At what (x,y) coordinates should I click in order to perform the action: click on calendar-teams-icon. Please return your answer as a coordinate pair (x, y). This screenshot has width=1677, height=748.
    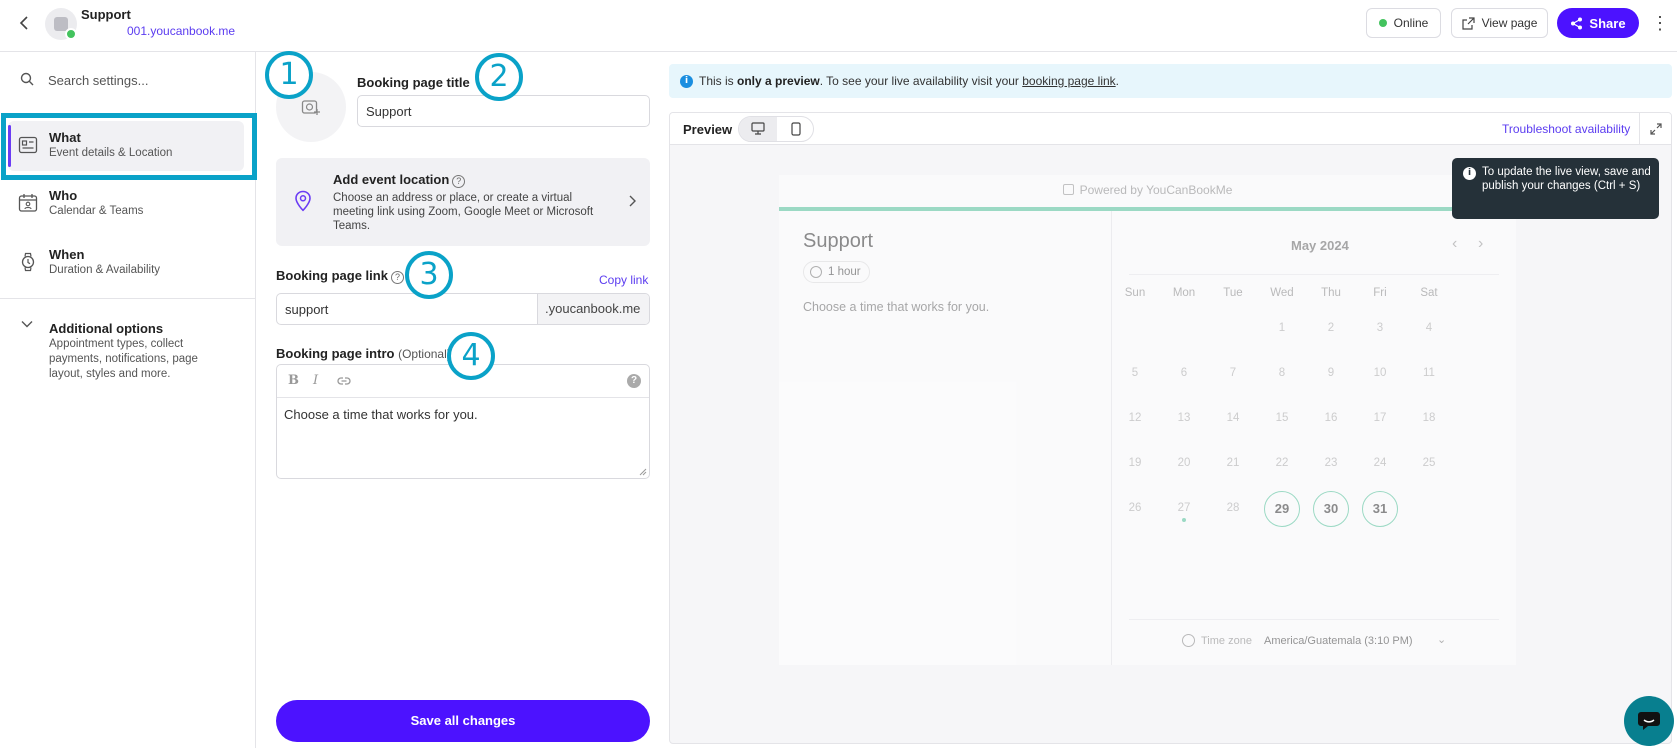
    Looking at the image, I should click on (28, 203).